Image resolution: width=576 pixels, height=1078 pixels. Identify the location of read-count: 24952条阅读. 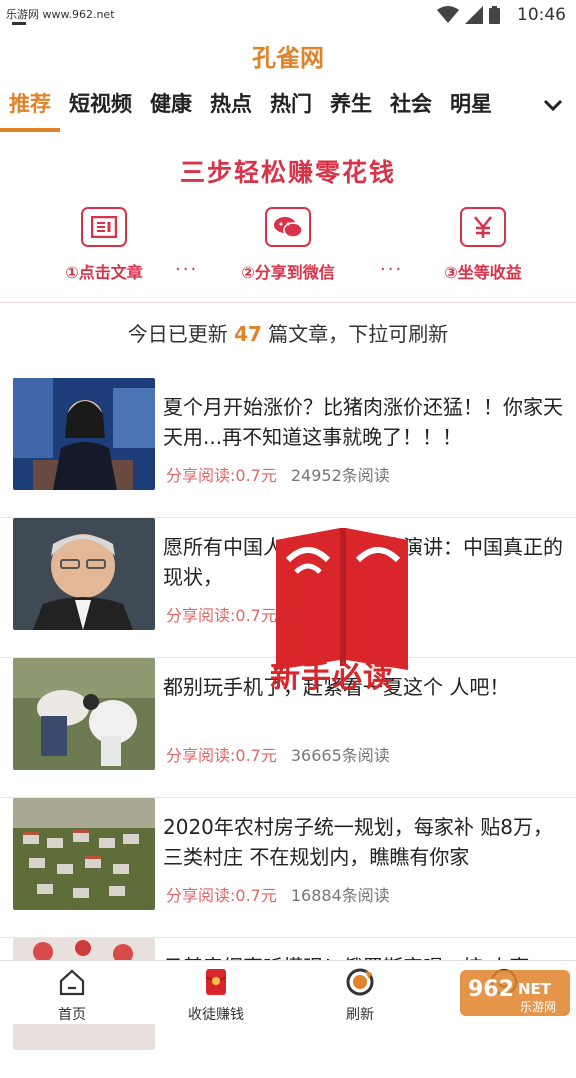
(340, 475).